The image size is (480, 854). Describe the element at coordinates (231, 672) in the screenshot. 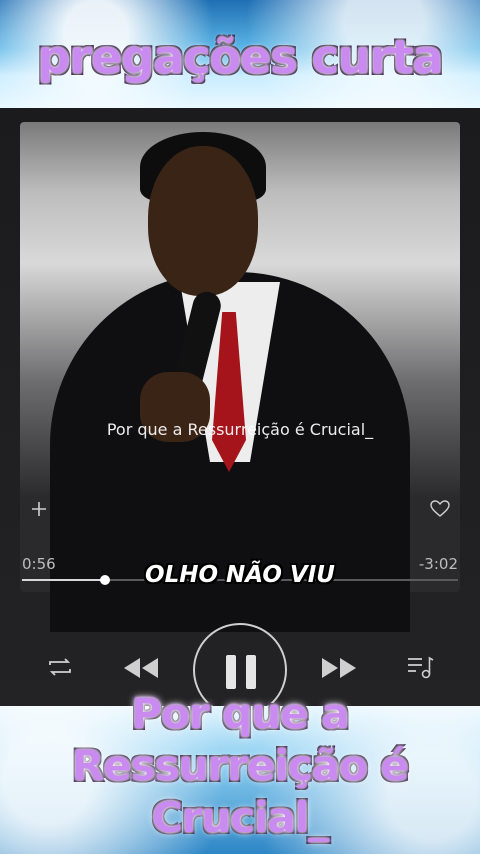

I see `pause-icon` at that location.